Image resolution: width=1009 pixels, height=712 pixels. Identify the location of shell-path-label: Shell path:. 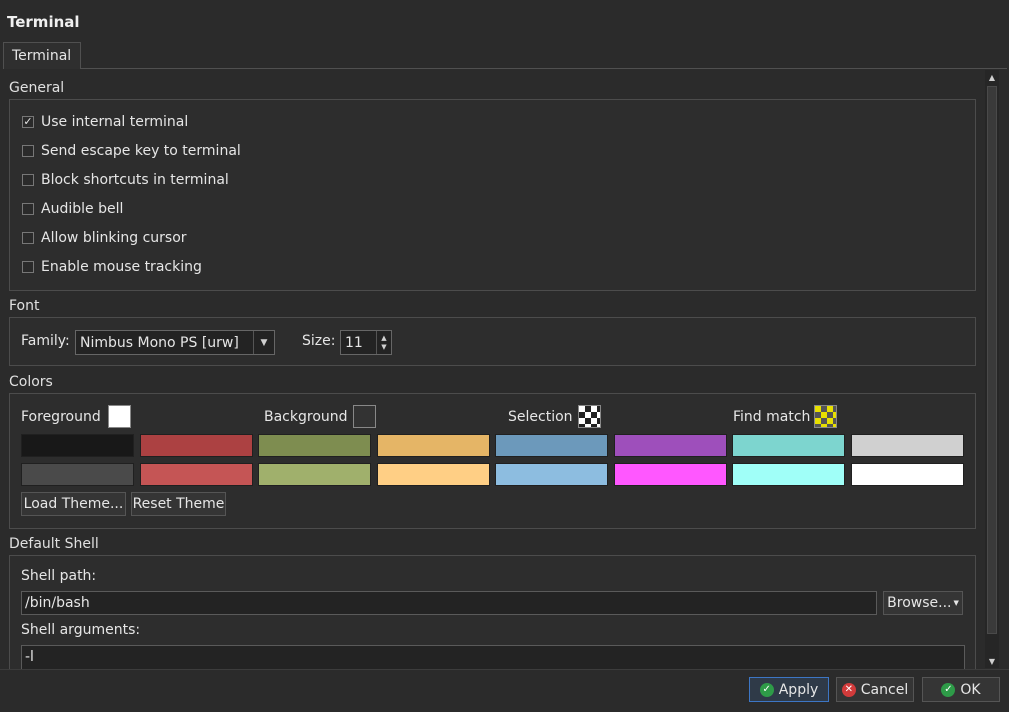
(59, 576).